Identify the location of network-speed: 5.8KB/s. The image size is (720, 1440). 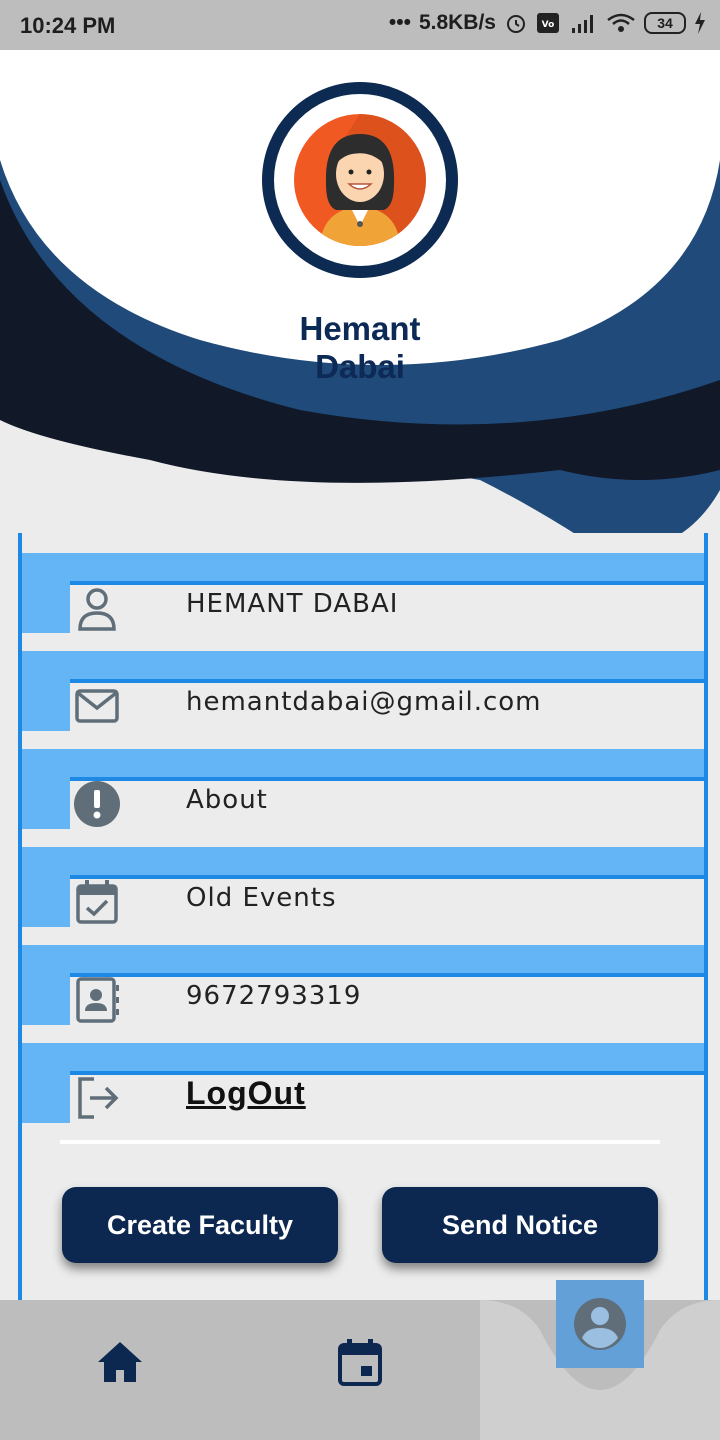
(457, 22).